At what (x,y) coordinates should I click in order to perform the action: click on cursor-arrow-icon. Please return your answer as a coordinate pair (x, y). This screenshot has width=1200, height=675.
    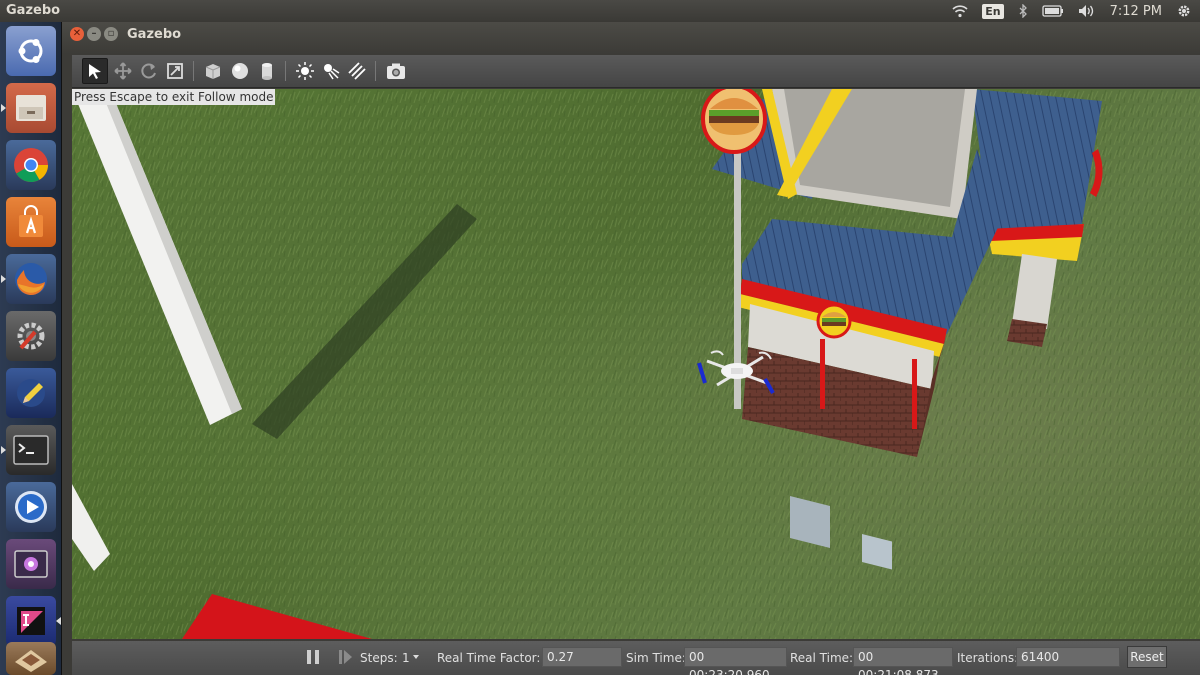
    Looking at the image, I should click on (95, 71).